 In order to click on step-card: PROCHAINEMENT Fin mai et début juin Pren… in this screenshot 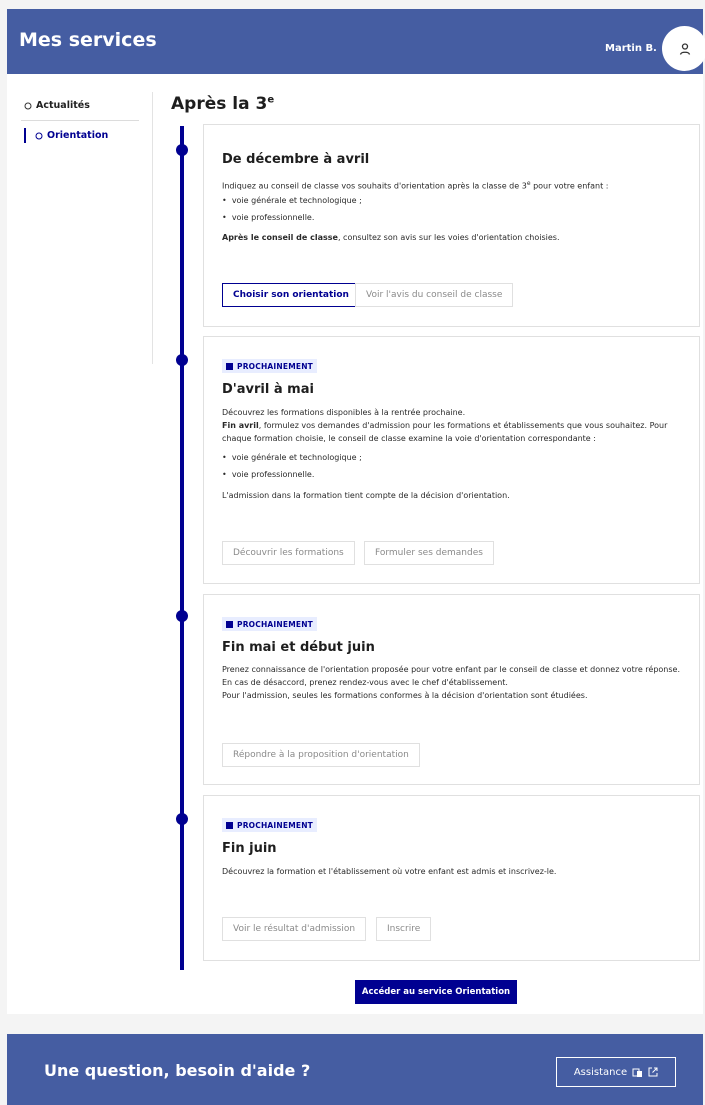, I will do `click(451, 689)`.